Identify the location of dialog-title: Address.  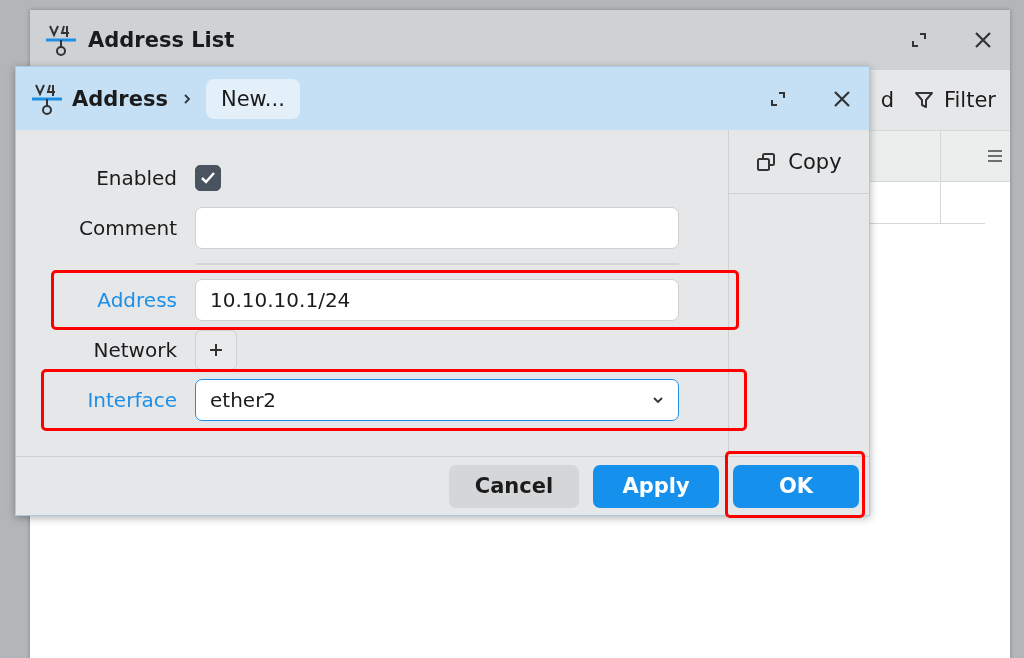
(120, 98).